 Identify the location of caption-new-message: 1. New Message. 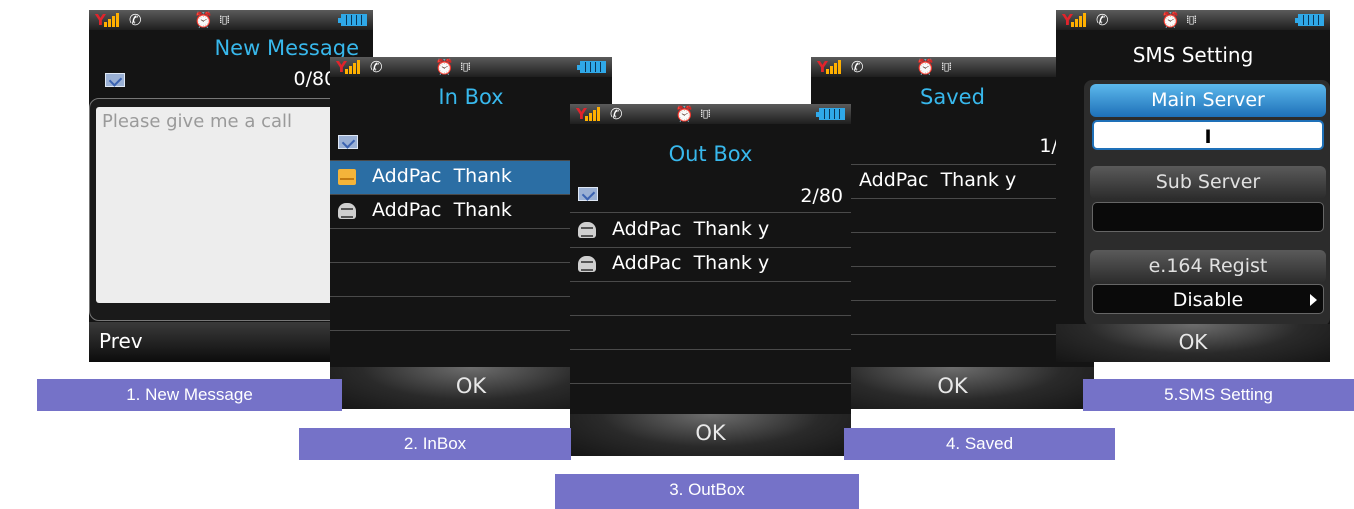
(189, 395).